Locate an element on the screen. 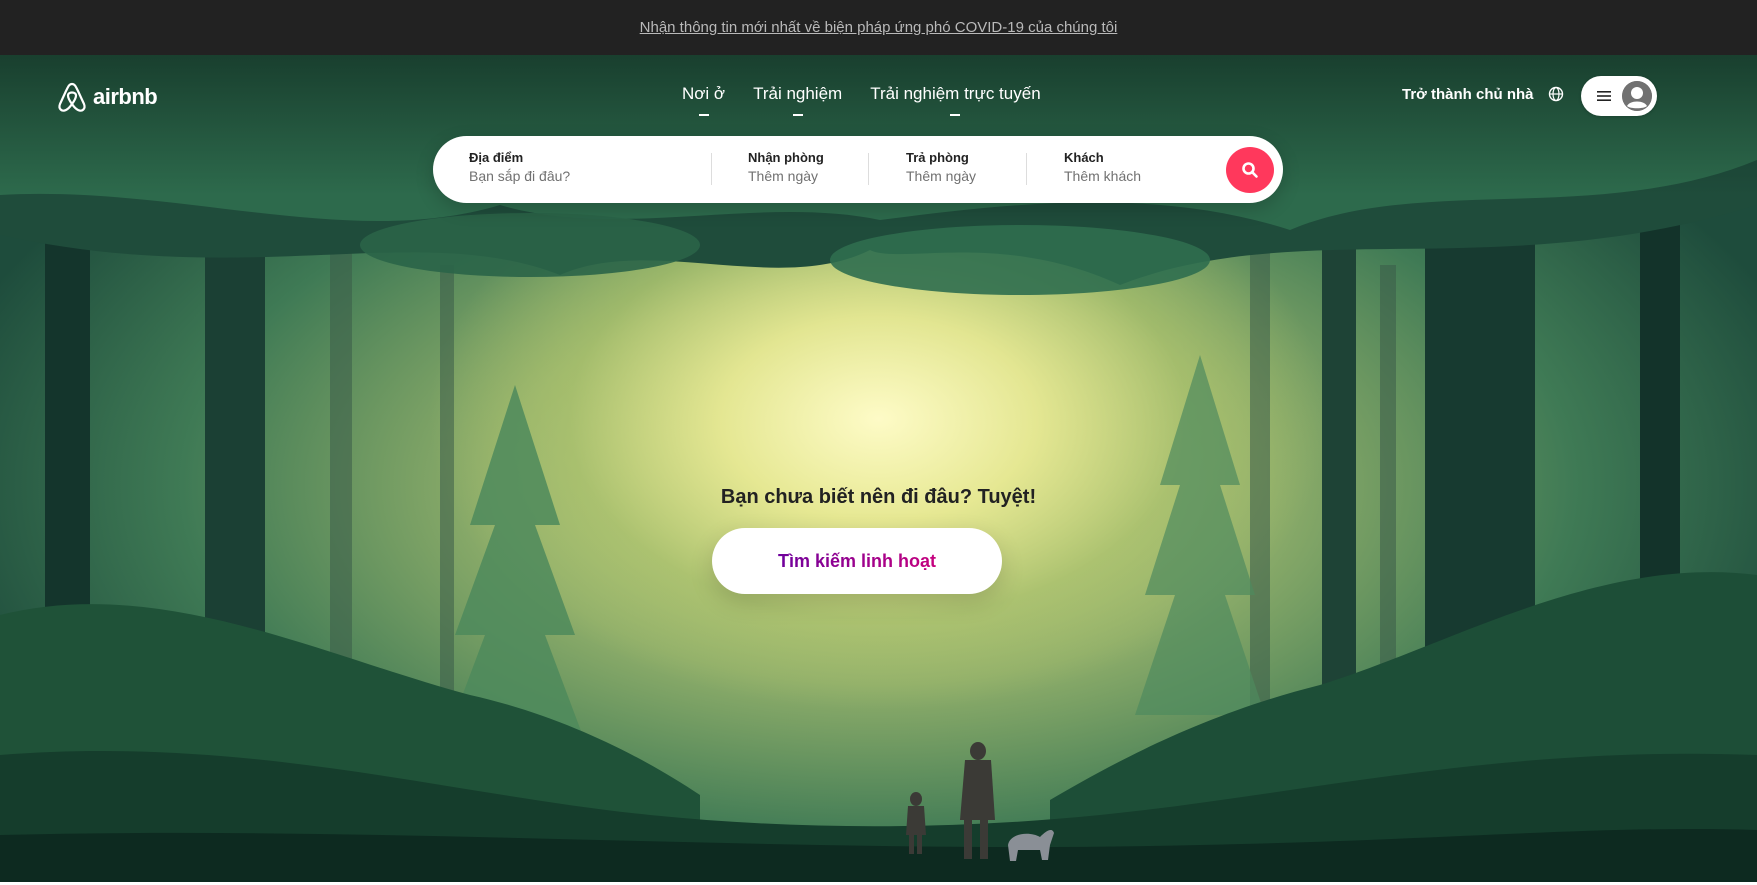 Image resolution: width=1757 pixels, height=885 pixels. checkin-label: Nhận phòng is located at coordinates (786, 157).